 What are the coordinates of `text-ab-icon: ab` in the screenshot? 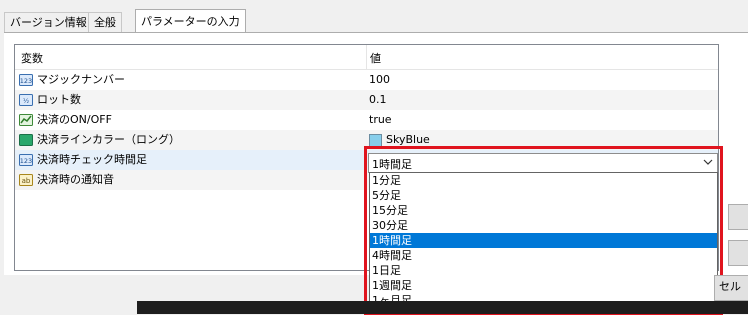 It's located at (26, 180).